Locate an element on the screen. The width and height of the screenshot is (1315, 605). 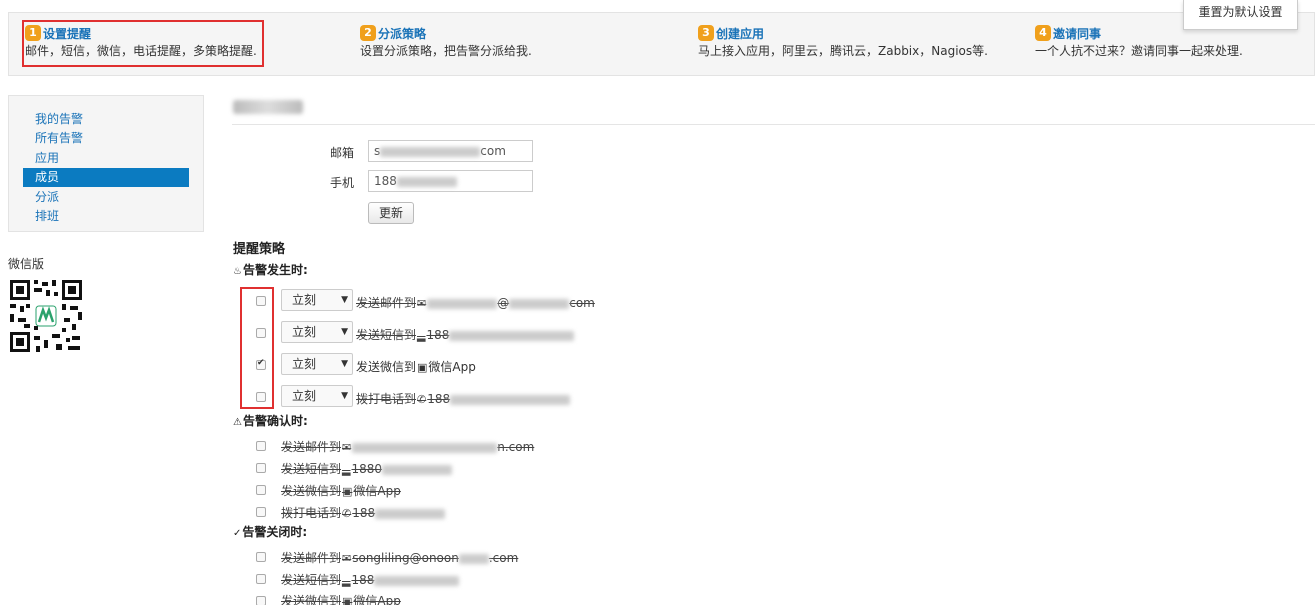
step-3: 3 创建应用 马上接入应用，阿里云，腾讯云，Zabbix，Nagios等. is located at coordinates (843, 42).